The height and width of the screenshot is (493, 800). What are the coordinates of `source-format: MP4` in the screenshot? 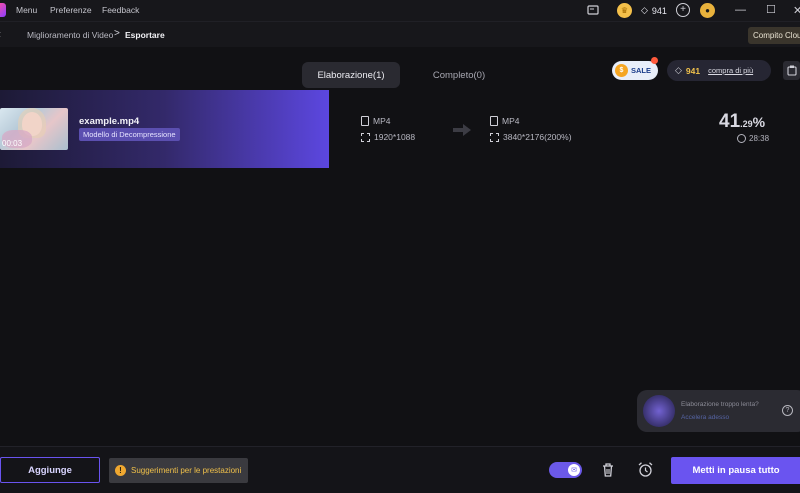 It's located at (375, 121).